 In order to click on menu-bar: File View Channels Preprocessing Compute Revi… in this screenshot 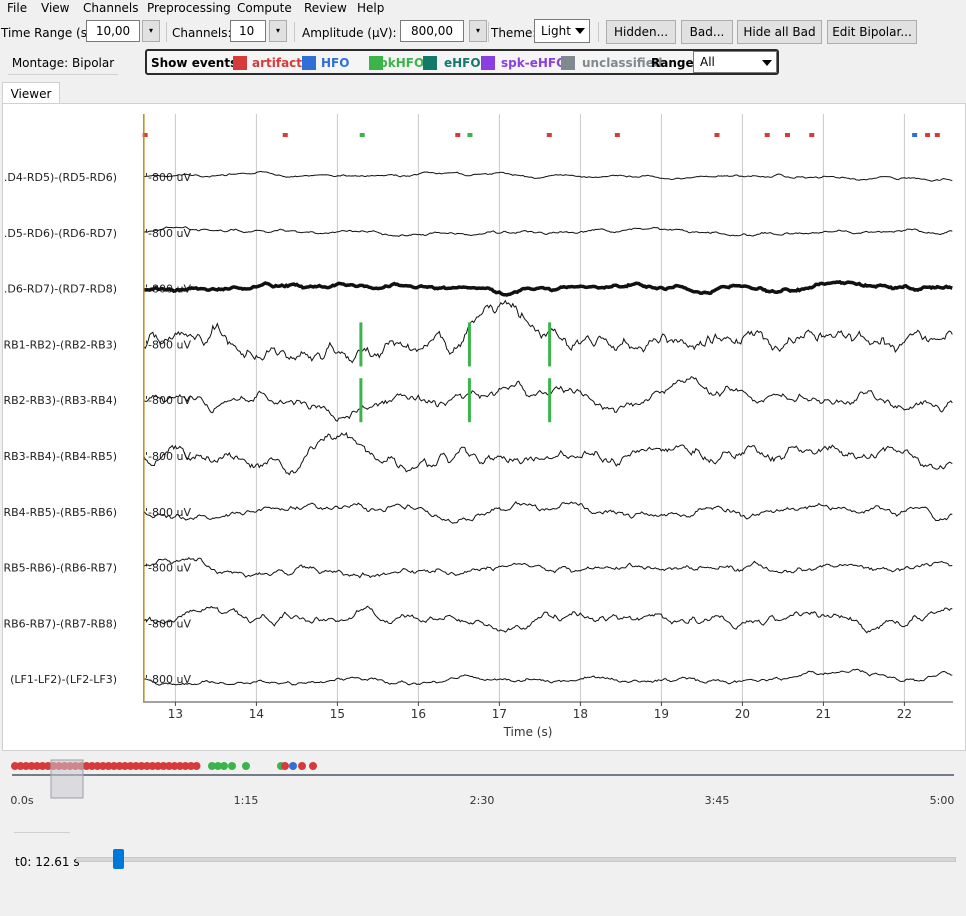, I will do `click(483, 9)`.